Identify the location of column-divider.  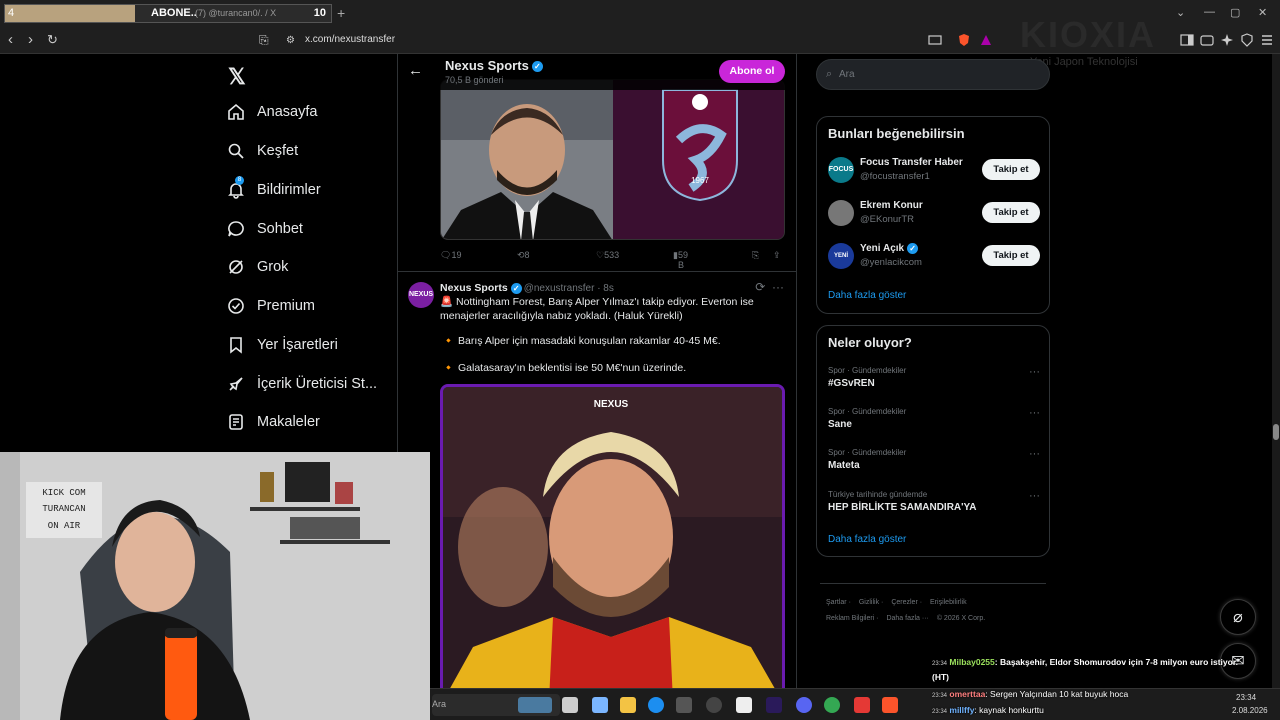
(796, 374).